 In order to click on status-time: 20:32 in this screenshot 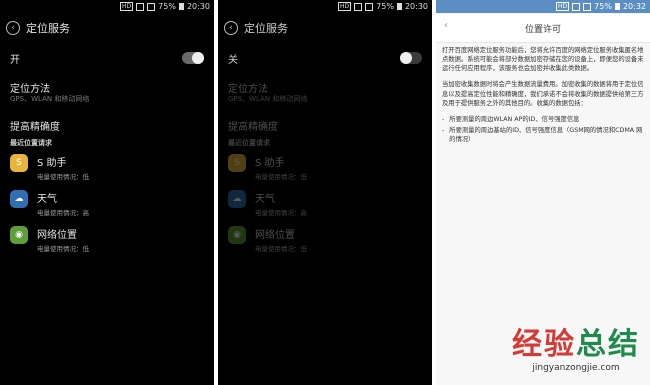, I will do `click(634, 6)`.